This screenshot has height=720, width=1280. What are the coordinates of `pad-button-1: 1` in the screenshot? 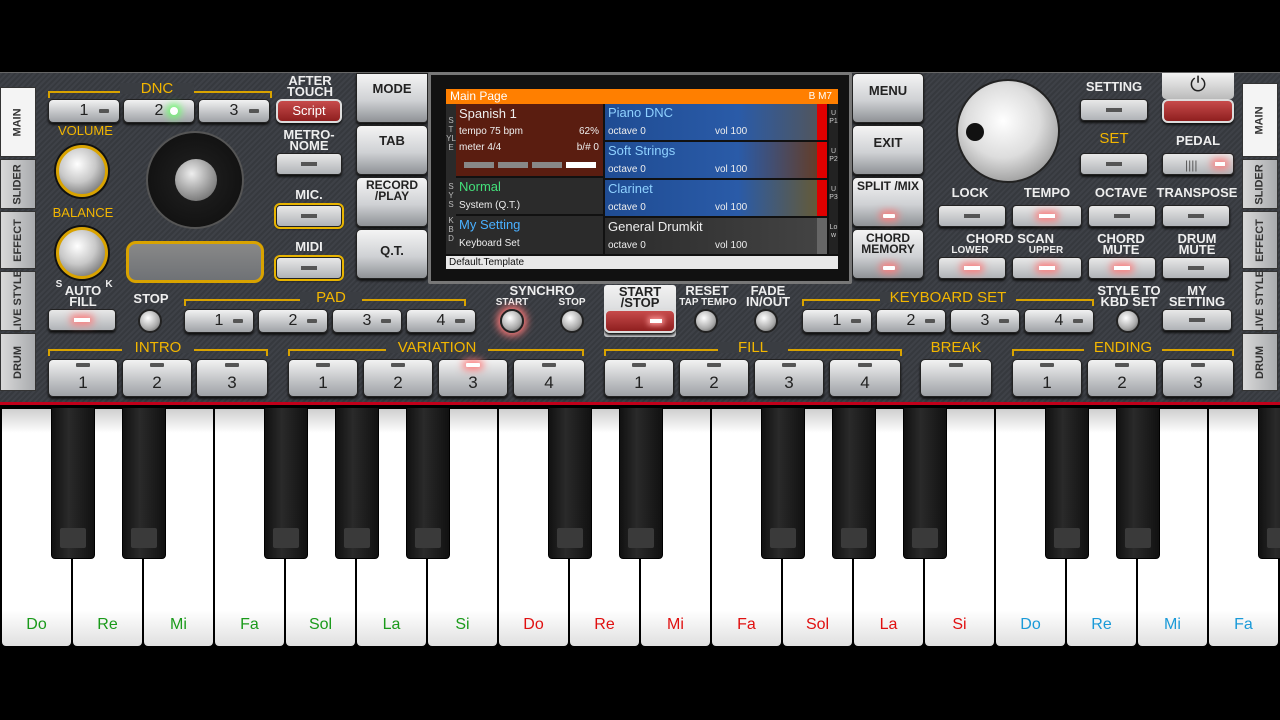 It's located at (219, 321).